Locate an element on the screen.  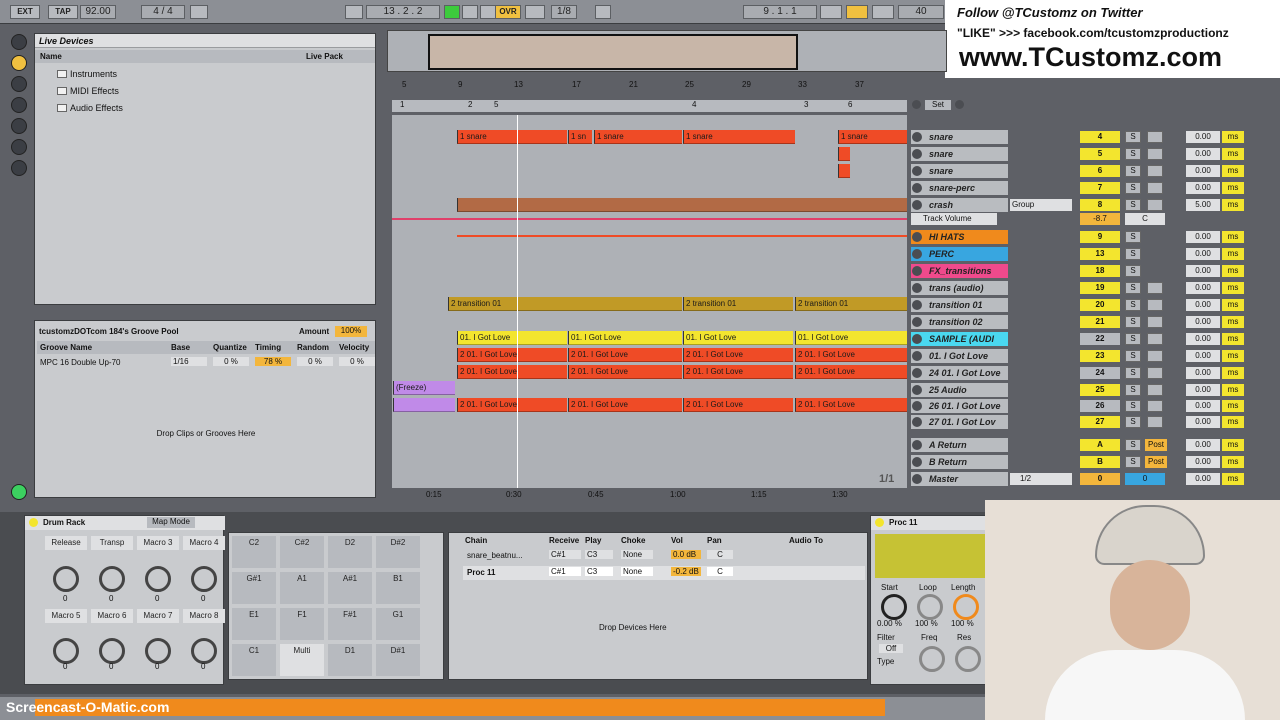
drum-pad: G#1 is located at coordinates (254, 588).